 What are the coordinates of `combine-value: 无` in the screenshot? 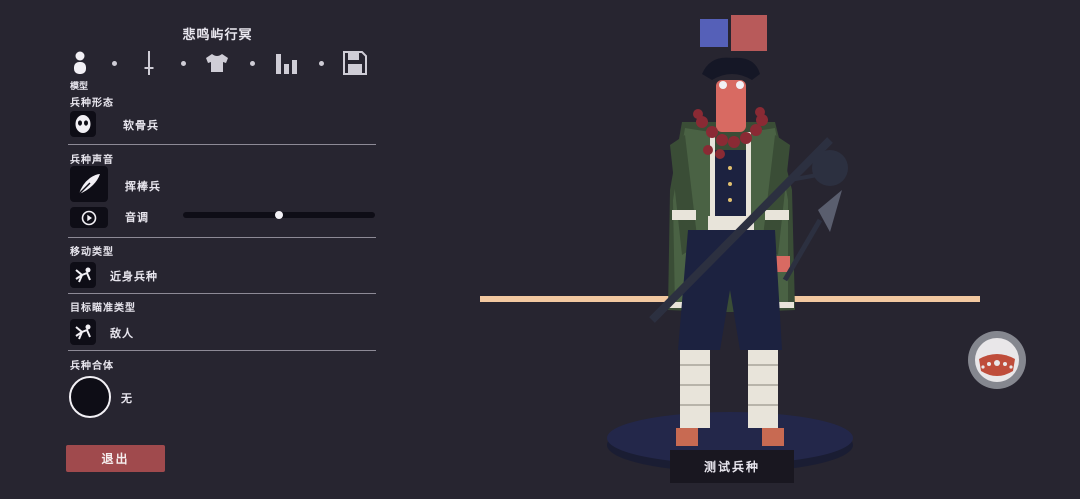 It's located at (127, 398).